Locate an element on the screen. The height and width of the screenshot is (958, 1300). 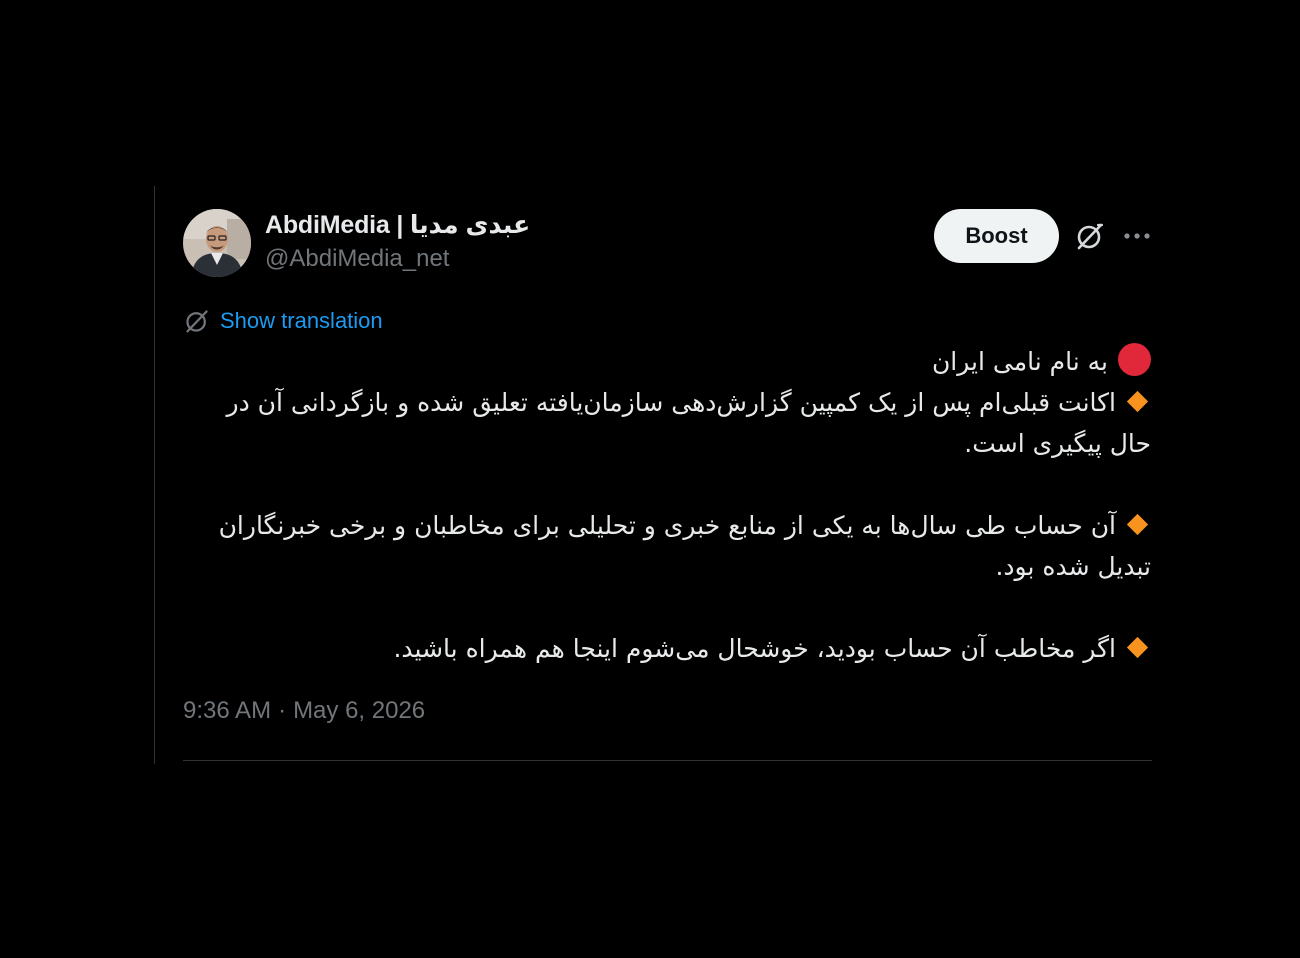
user-handle: @AbdiMedia_net is located at coordinates (357, 259).